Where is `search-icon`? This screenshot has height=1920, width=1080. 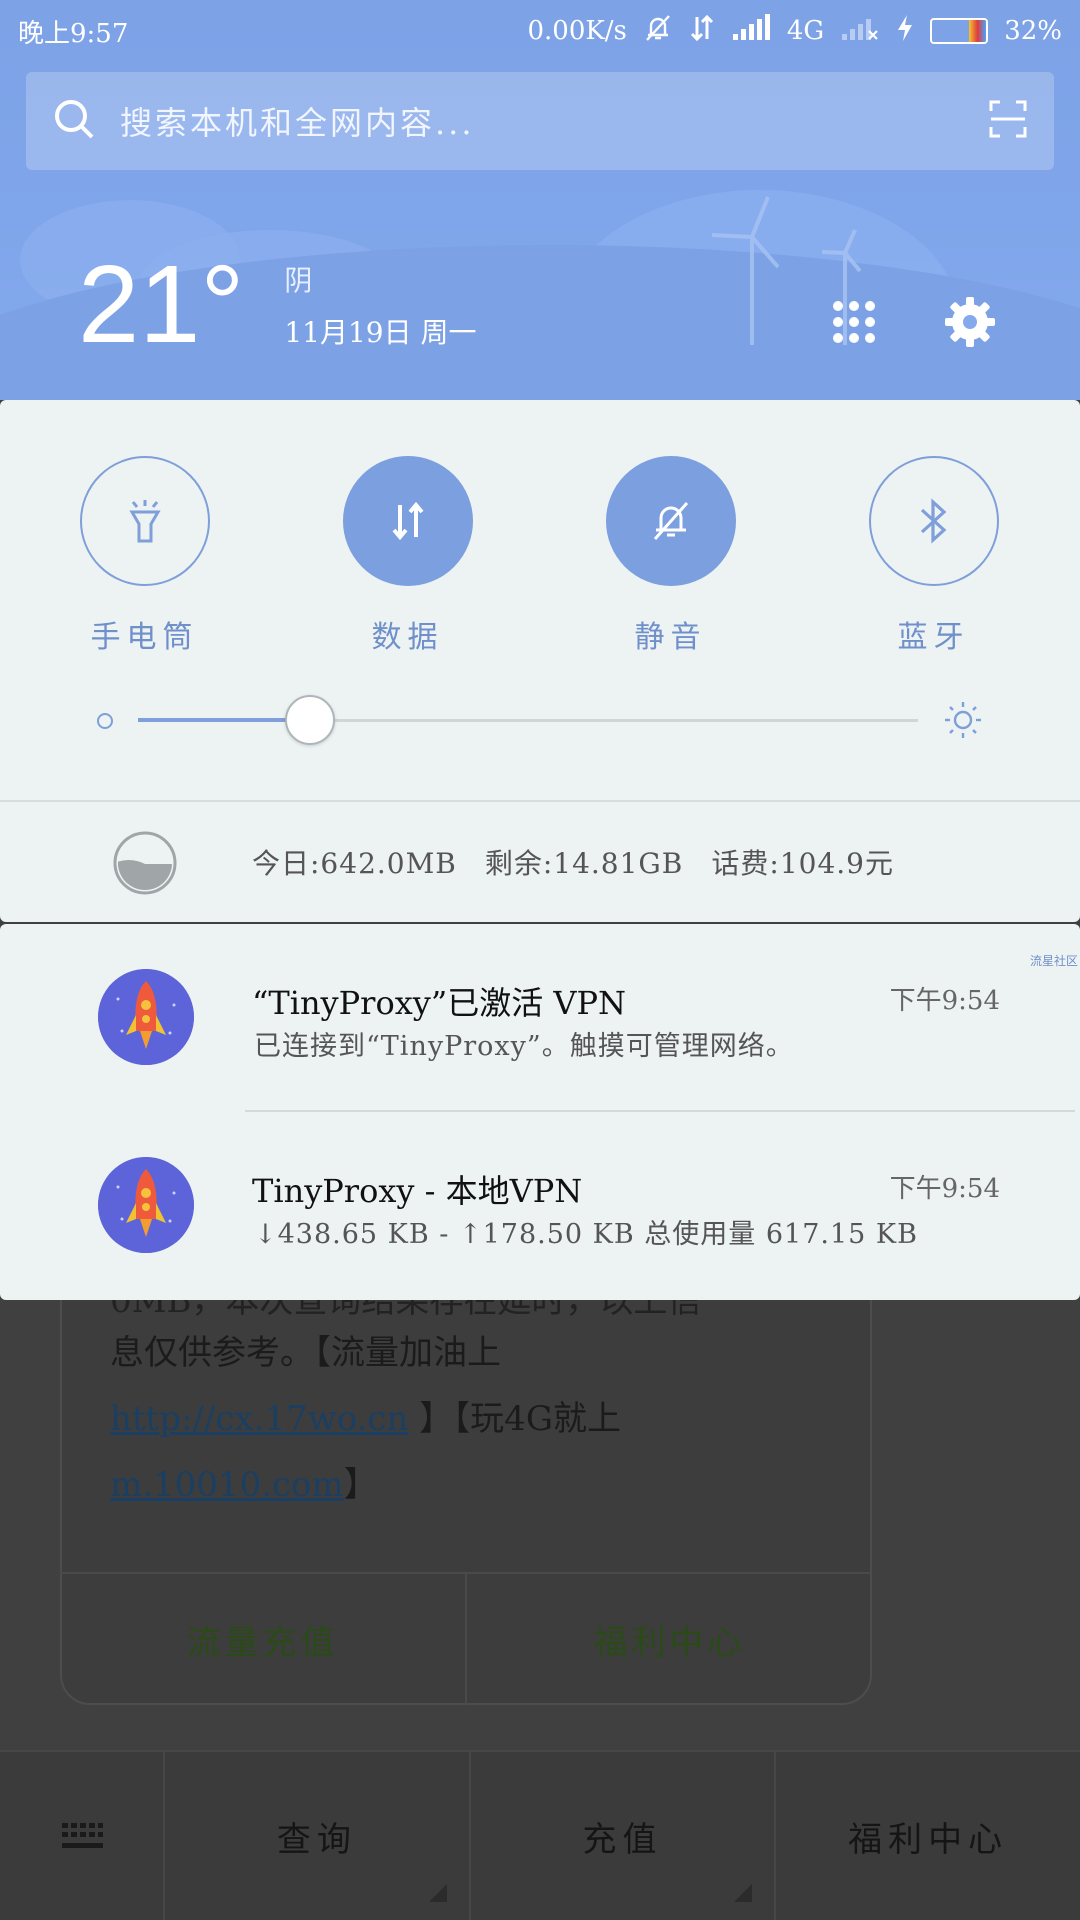 search-icon is located at coordinates (74, 121).